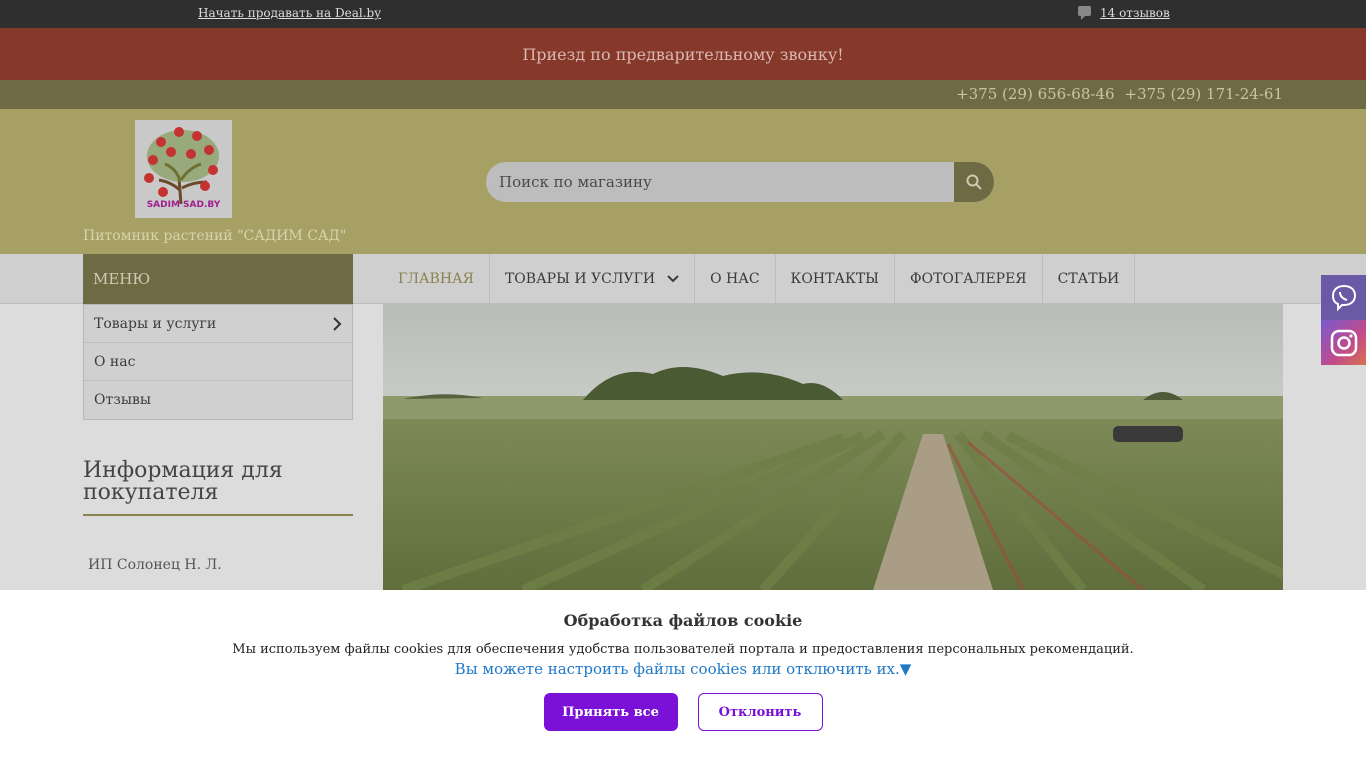 This screenshot has width=1366, height=768. I want to click on search-box: Поиск по магазину, so click(740, 182).